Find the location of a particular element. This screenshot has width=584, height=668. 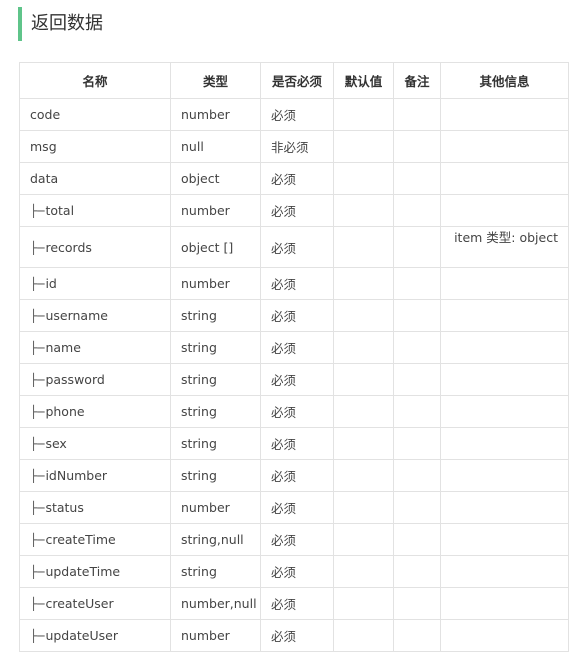

table-row: ├─updateUser number 必须 is located at coordinates (294, 635).